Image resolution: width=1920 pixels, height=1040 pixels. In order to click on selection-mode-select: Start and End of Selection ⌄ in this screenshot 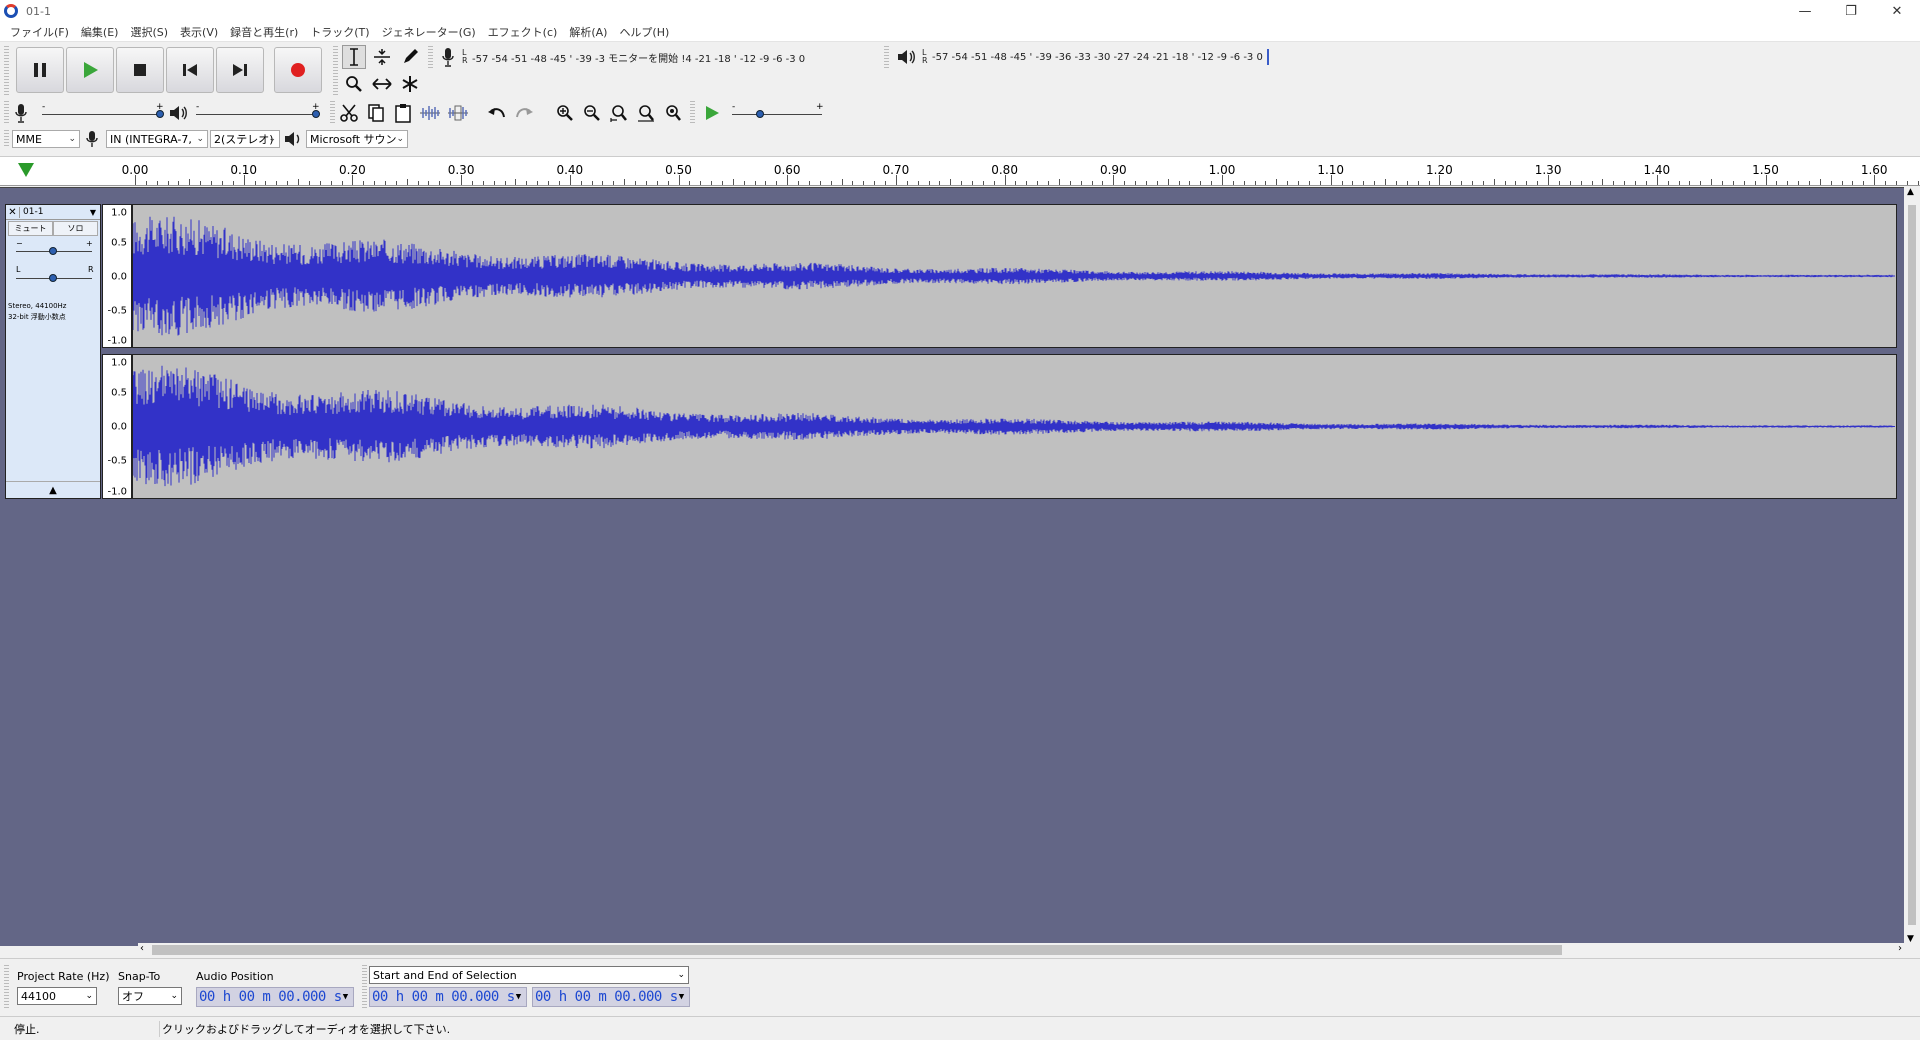, I will do `click(529, 975)`.